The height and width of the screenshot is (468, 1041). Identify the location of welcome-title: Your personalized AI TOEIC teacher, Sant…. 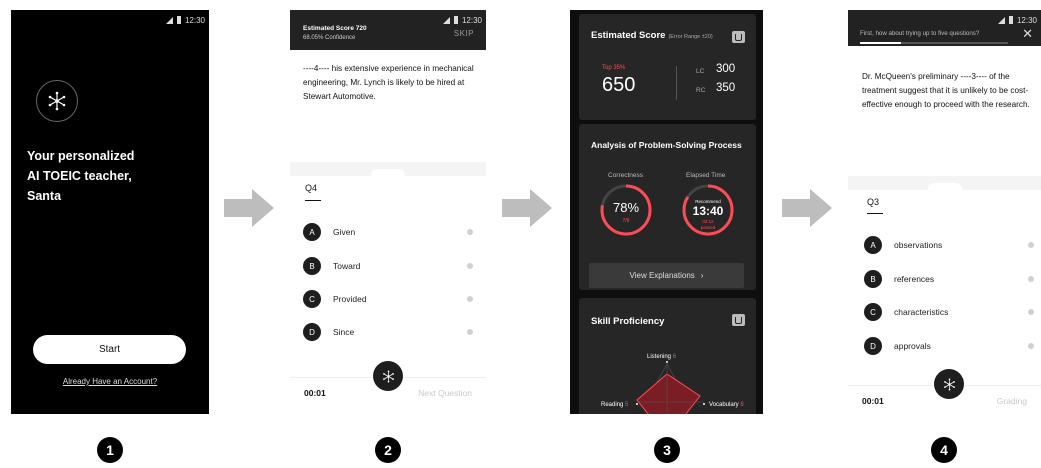
(81, 176).